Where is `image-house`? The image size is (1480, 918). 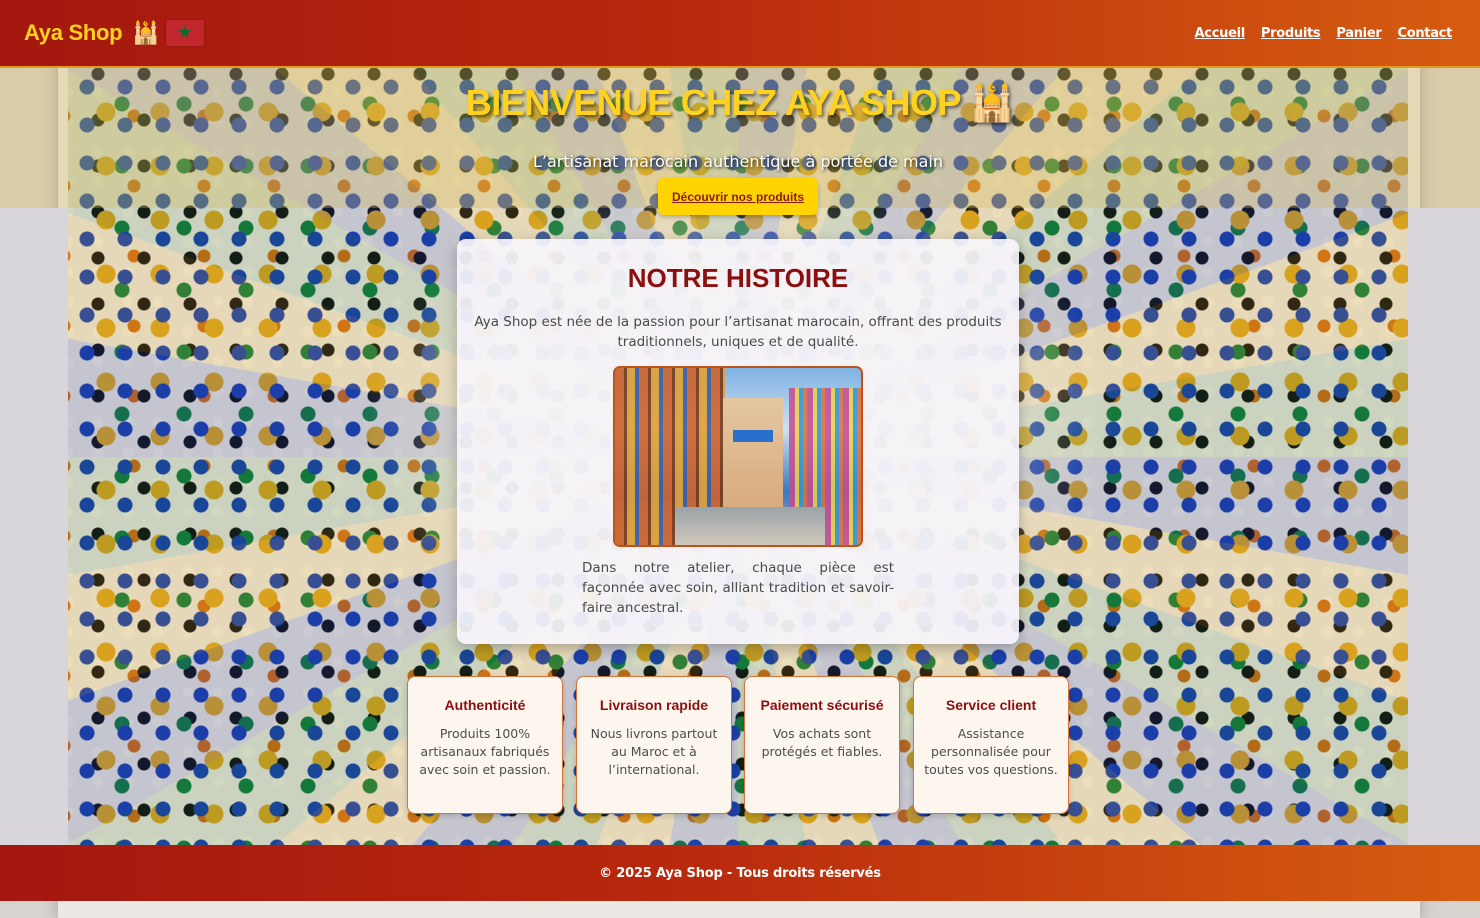
image-house is located at coordinates (753, 458).